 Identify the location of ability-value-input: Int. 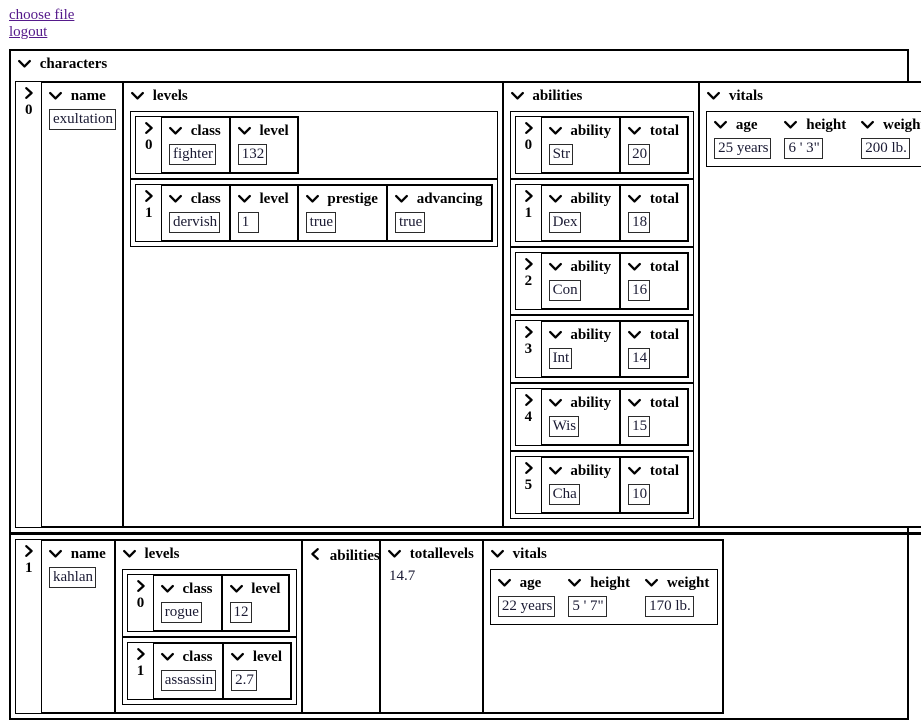
(560, 358).